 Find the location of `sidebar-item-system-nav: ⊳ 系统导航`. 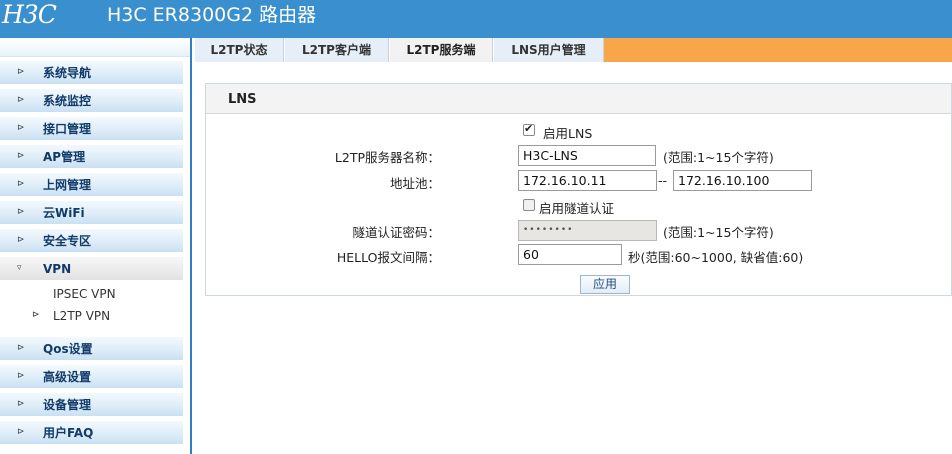

sidebar-item-system-nav: ⊳ 系统导航 is located at coordinates (91, 73).